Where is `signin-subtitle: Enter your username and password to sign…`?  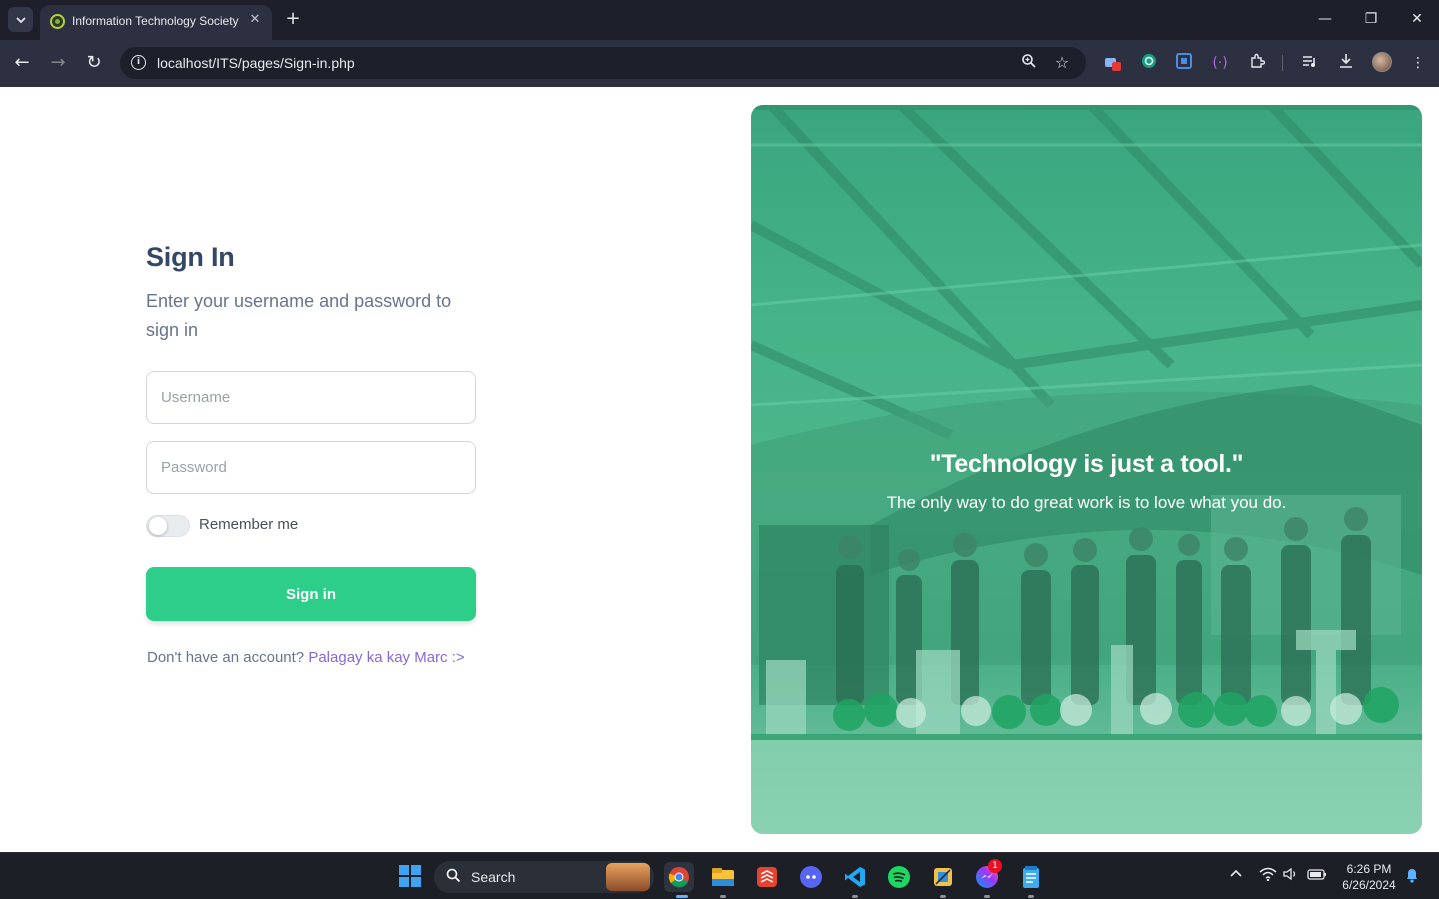
signin-subtitle: Enter your username and password to sign… is located at coordinates (299, 315).